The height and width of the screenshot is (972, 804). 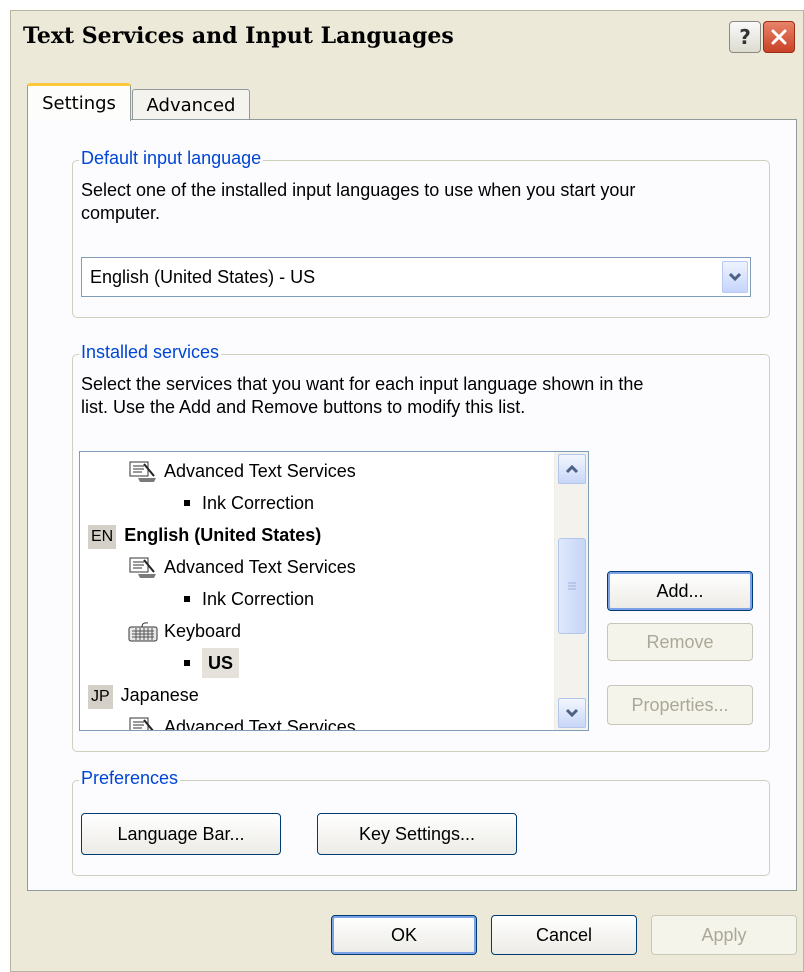 What do you see at coordinates (143, 632) in the screenshot?
I see `keyboard-icon` at bounding box center [143, 632].